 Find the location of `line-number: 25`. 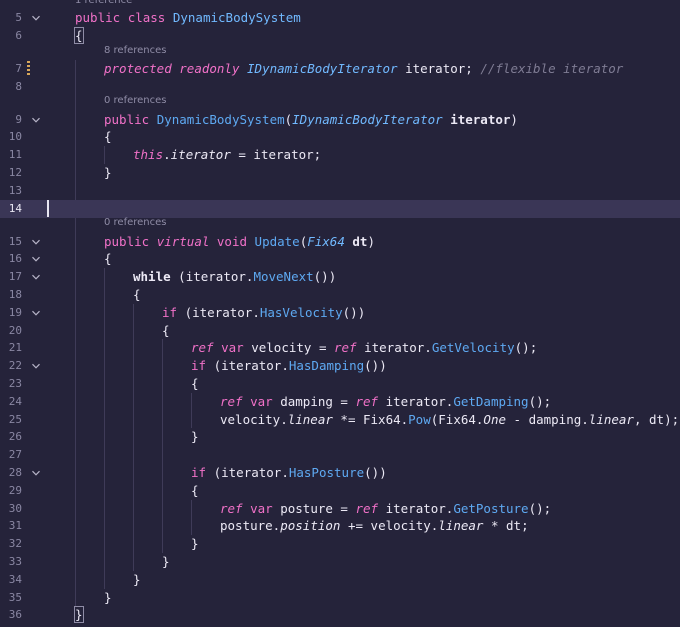

line-number: 25 is located at coordinates (15, 419).